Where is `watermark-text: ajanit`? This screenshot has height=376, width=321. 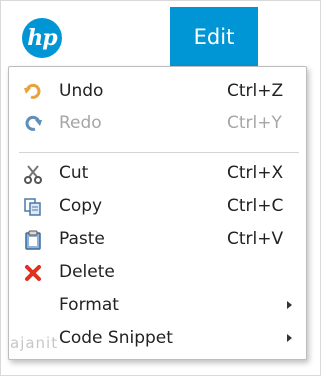
watermark-text: ajanit is located at coordinates (34, 343).